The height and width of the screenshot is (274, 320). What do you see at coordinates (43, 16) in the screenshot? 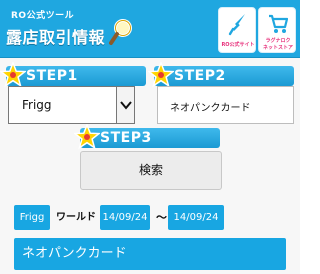
I see `app-subtitle: RO公式ツール` at bounding box center [43, 16].